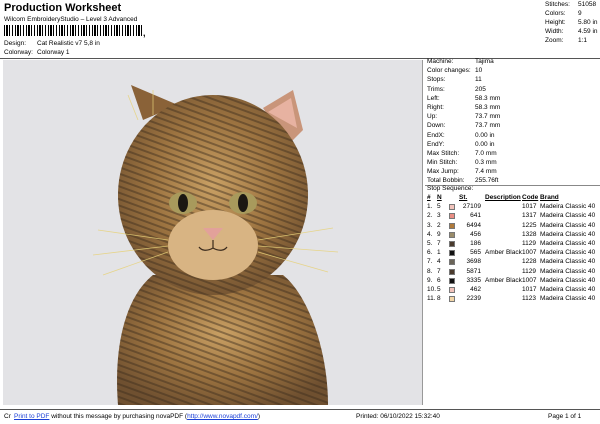  Describe the element at coordinates (439, 197) in the screenshot. I see `col-n: N` at that location.